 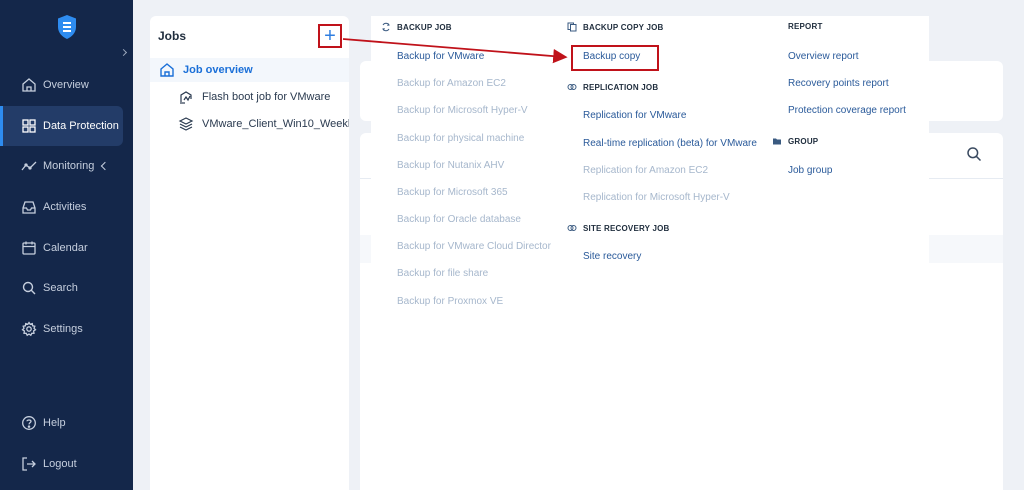 What do you see at coordinates (572, 228) in the screenshot?
I see `site-recovery-icon` at bounding box center [572, 228].